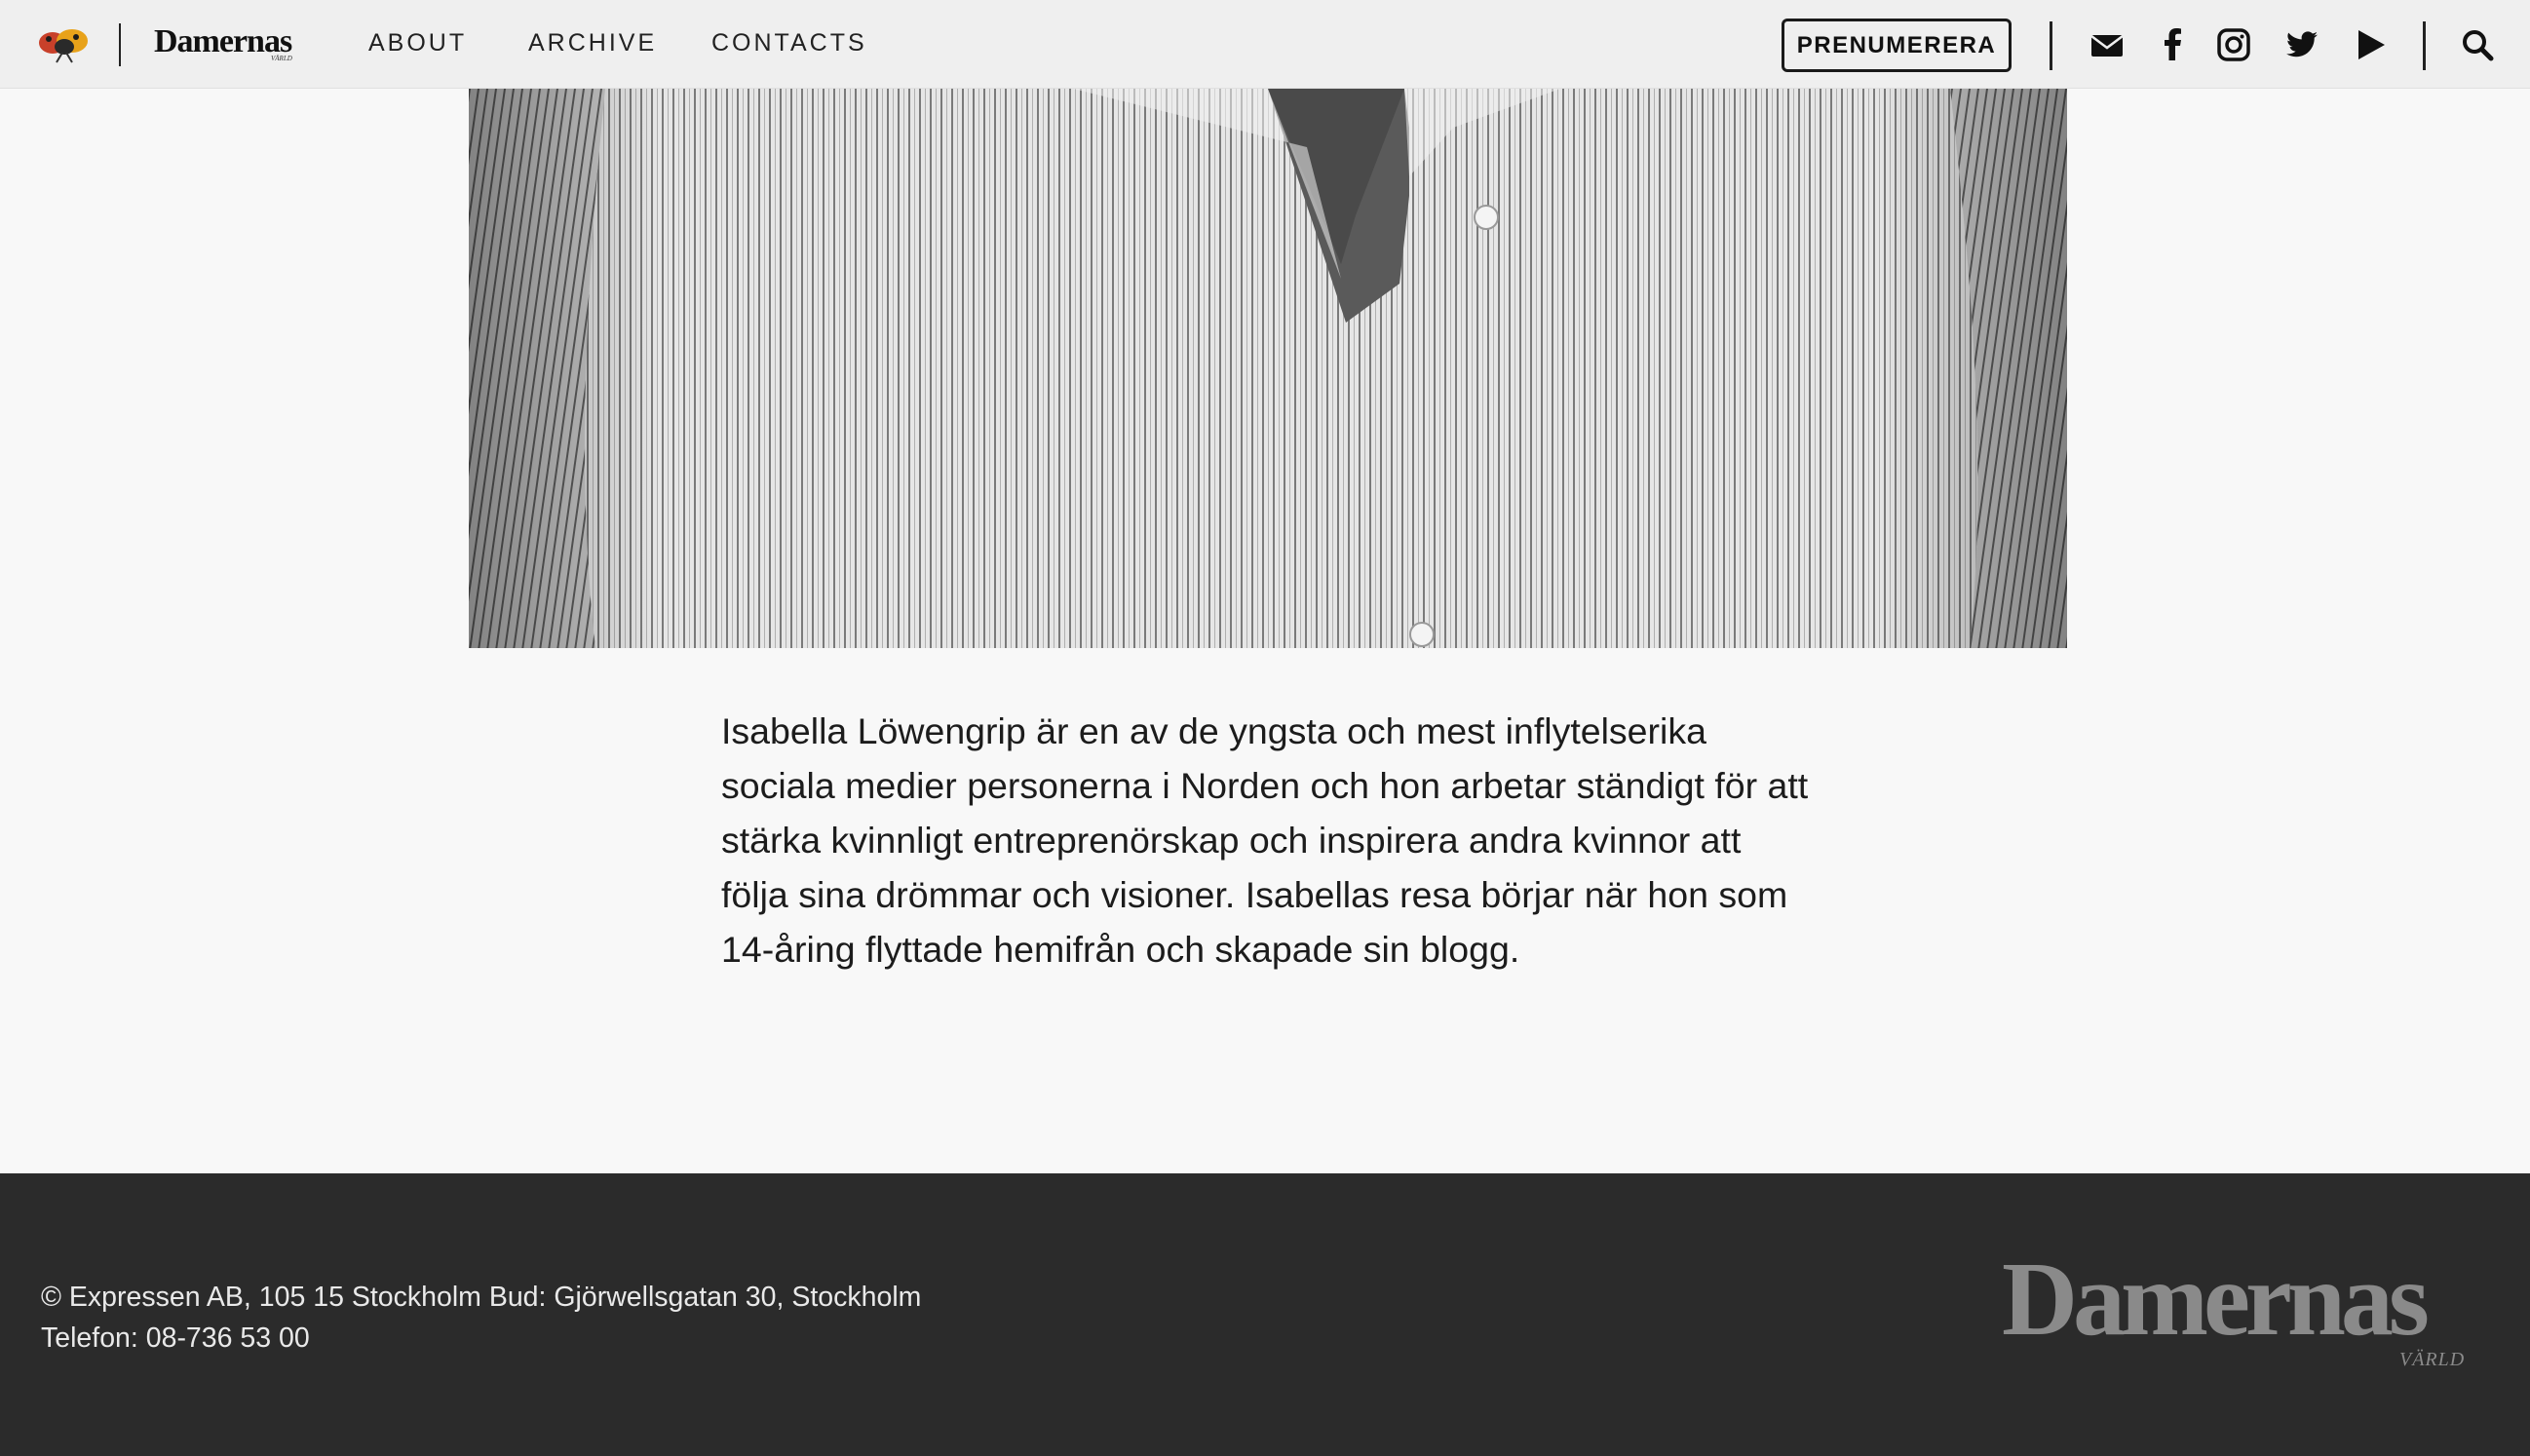  I want to click on youtube-play-icon, so click(2370, 44).